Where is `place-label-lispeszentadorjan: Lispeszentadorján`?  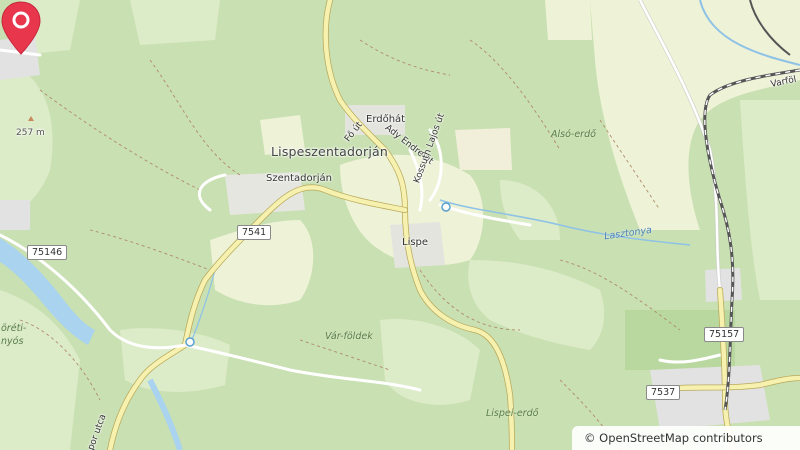 place-label-lispeszentadorjan: Lispeszentadorján is located at coordinates (329, 151).